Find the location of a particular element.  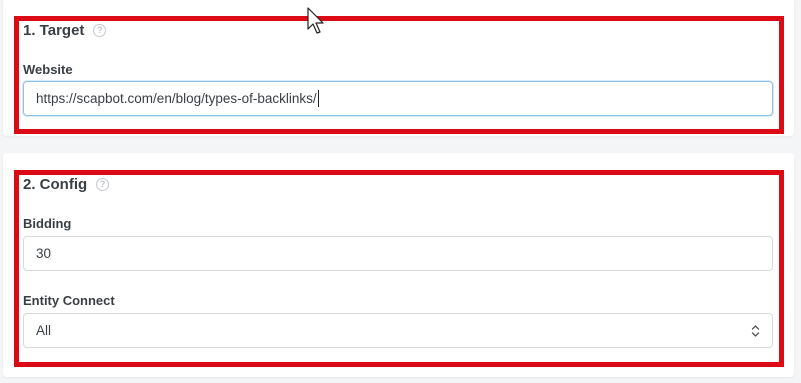

entity-connect-select: All is located at coordinates (398, 330).